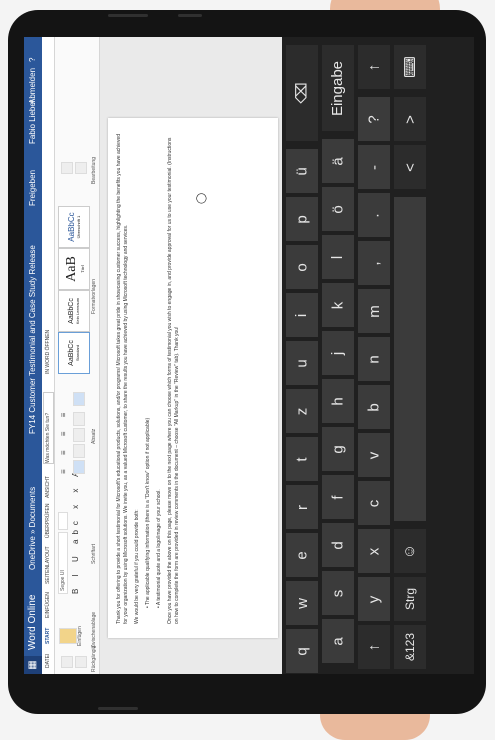 This screenshot has width=495, height=740. I want to click on key-k: k, so click(338, 305).